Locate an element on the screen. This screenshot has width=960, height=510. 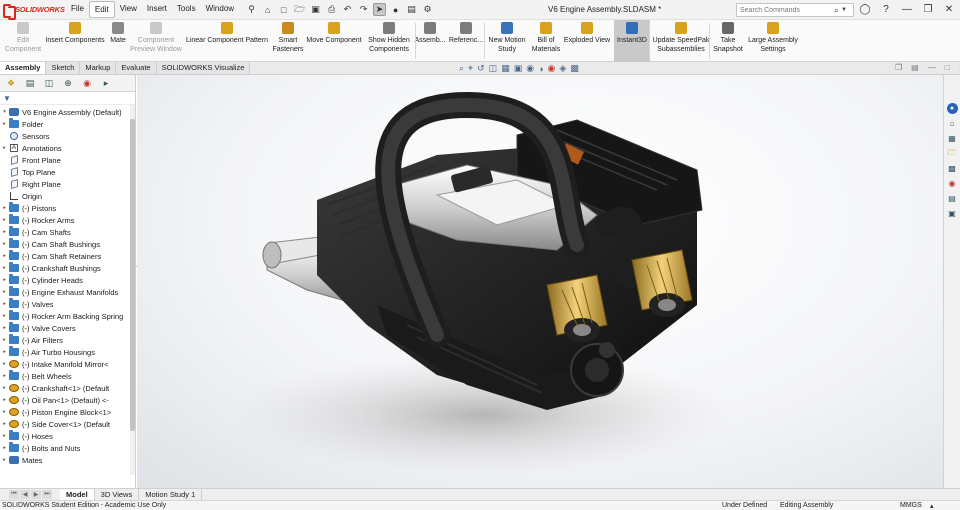
search-commands-input is located at coordinates (786, 10).